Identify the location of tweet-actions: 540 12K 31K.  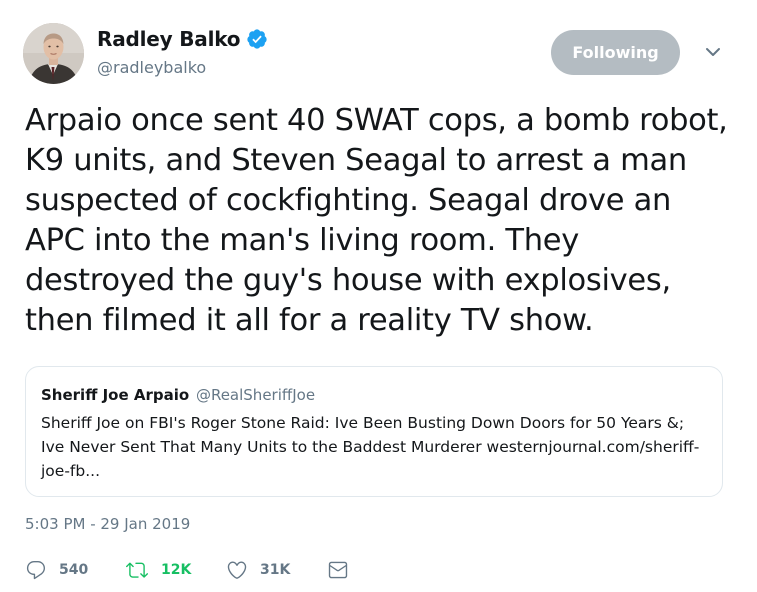
(195, 570).